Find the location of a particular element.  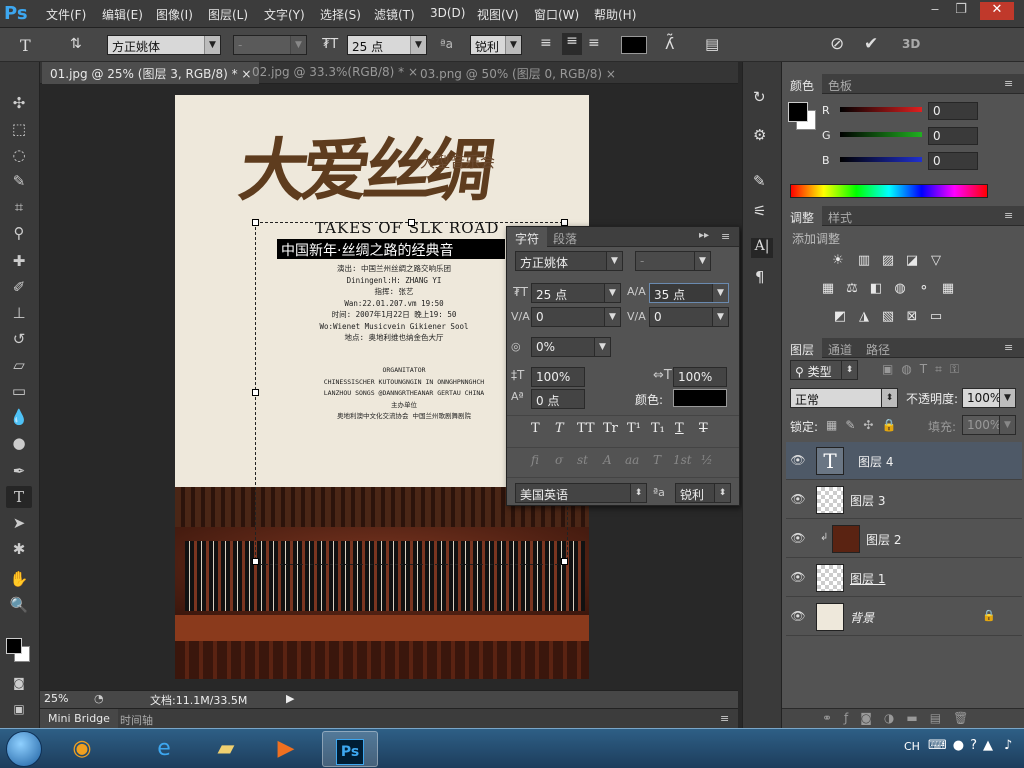

char-tsume-field: 0% ▼ is located at coordinates (571, 347).